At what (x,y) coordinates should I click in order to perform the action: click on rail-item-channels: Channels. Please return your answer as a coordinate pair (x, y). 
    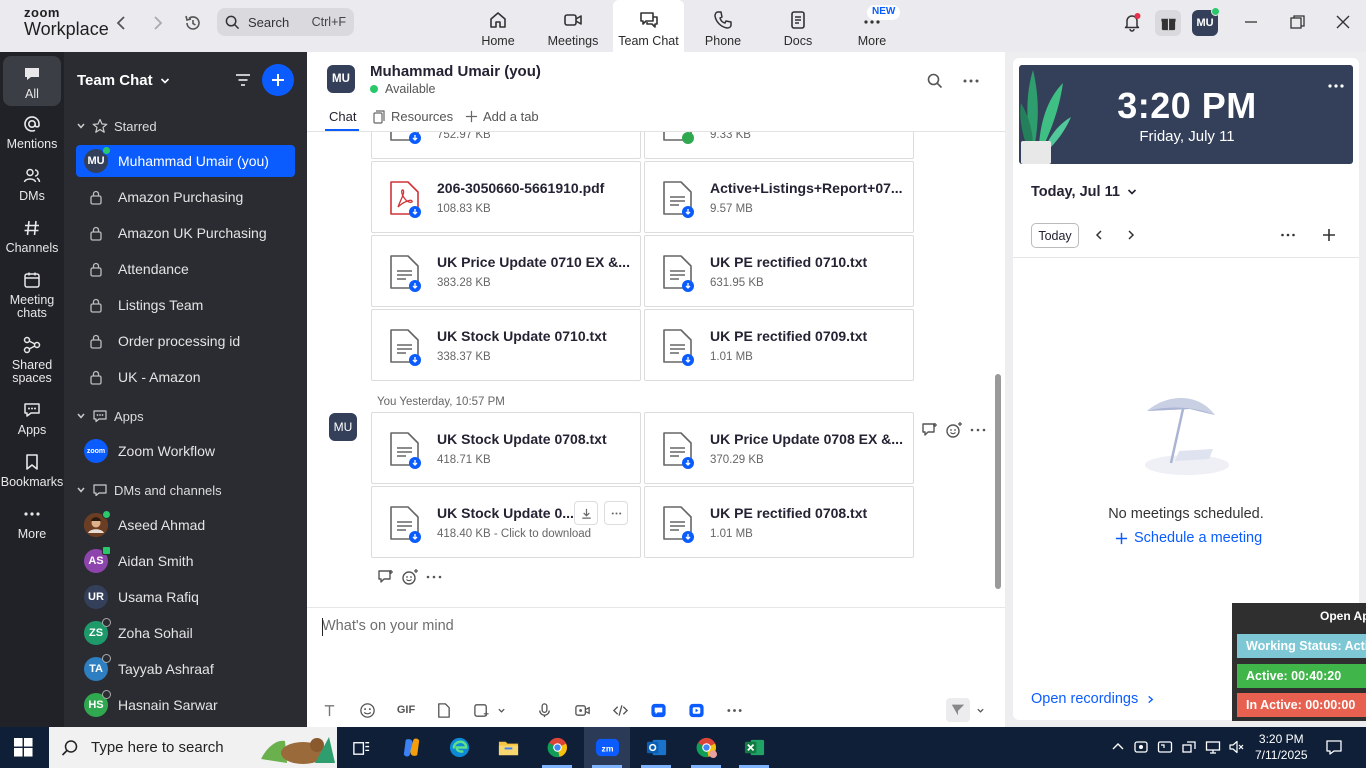
    Looking at the image, I should click on (32, 236).